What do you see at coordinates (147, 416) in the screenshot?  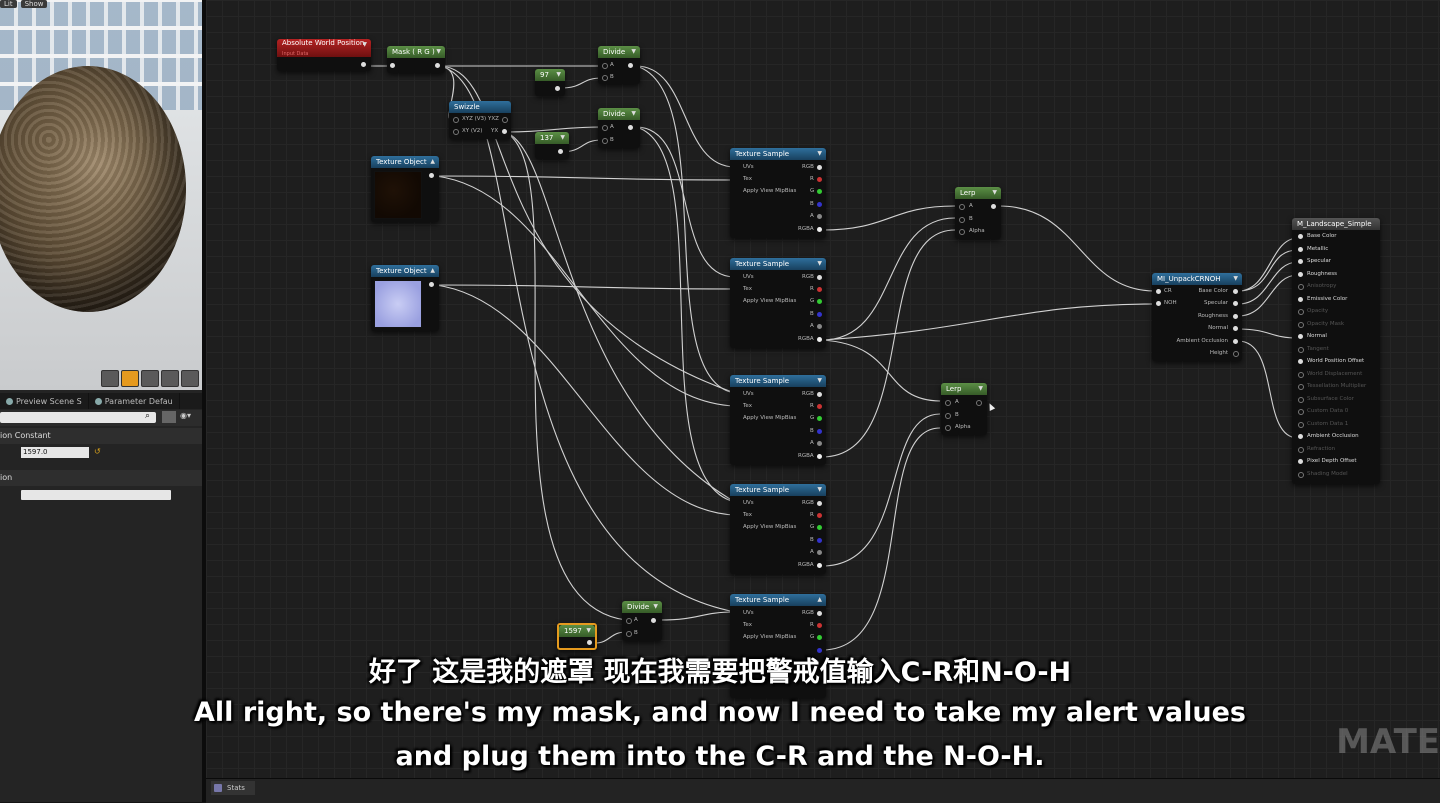 I see `search-icon: ⌕` at bounding box center [147, 416].